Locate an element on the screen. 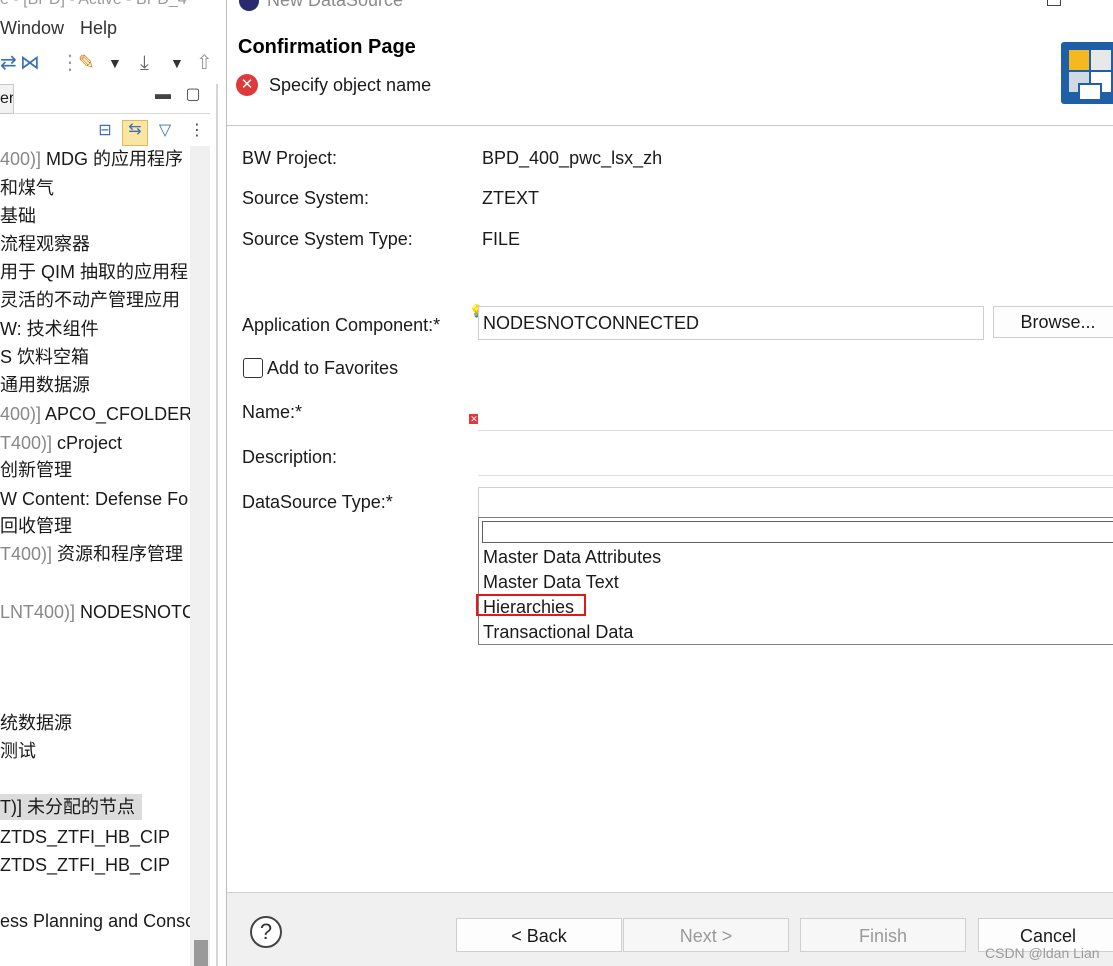  hierarchy-icon: ⋈ is located at coordinates (30, 63).